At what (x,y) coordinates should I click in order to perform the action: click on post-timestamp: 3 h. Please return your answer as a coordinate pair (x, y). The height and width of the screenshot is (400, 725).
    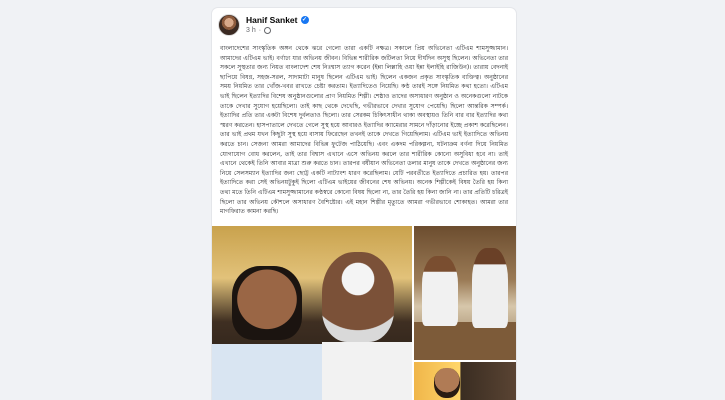
    Looking at the image, I should click on (251, 30).